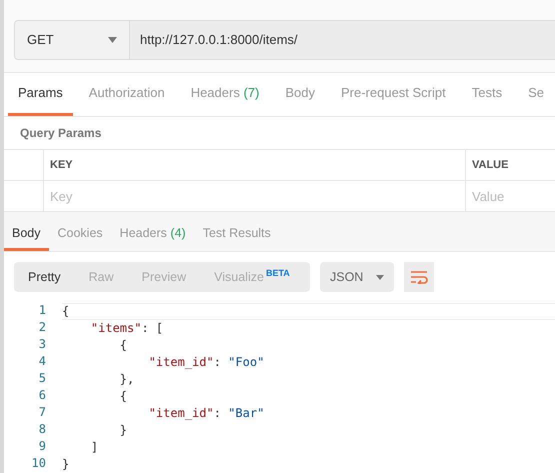 Image resolution: width=555 pixels, height=473 pixels. Describe the element at coordinates (536, 94) in the screenshot. I see `request-tab: Se` at that location.